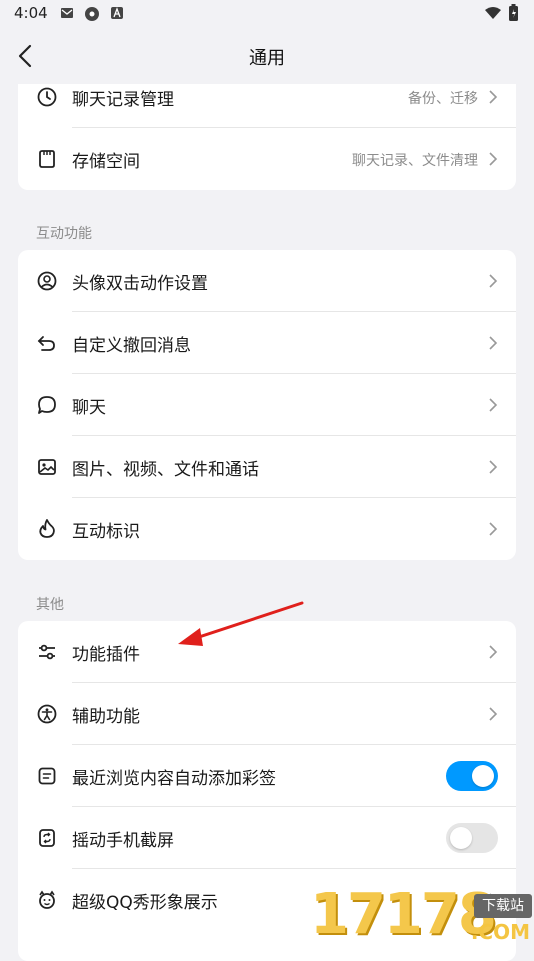 This screenshot has height=961, width=534. What do you see at coordinates (500, 932) in the screenshot?
I see `watermark-domain: .COM` at bounding box center [500, 932].